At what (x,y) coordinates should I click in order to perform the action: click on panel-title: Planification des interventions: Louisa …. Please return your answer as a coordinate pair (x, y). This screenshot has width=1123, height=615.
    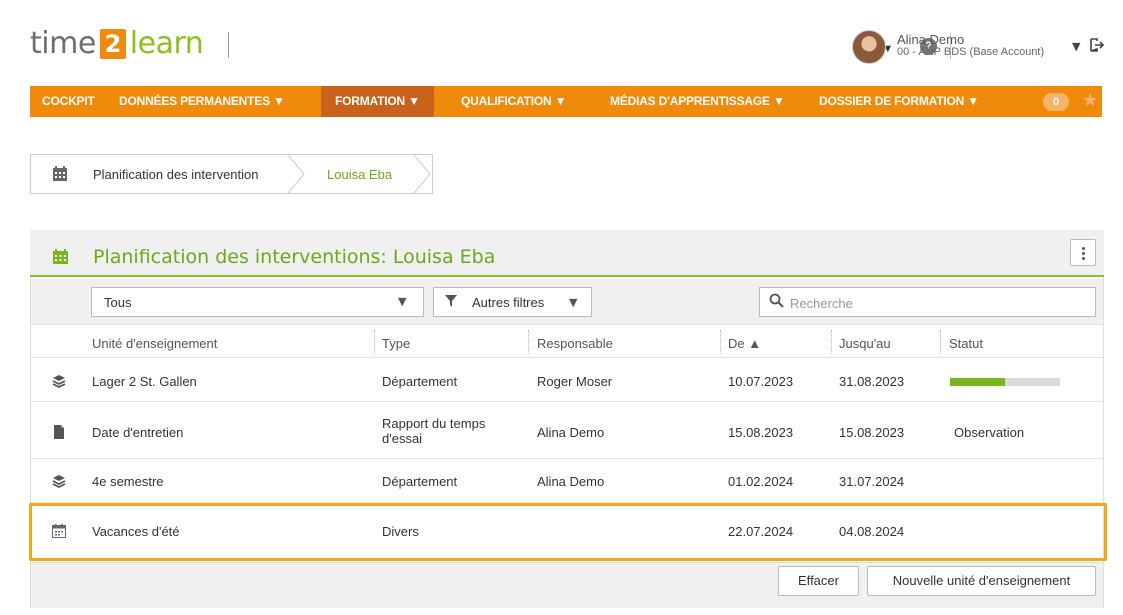
    Looking at the image, I should click on (294, 257).